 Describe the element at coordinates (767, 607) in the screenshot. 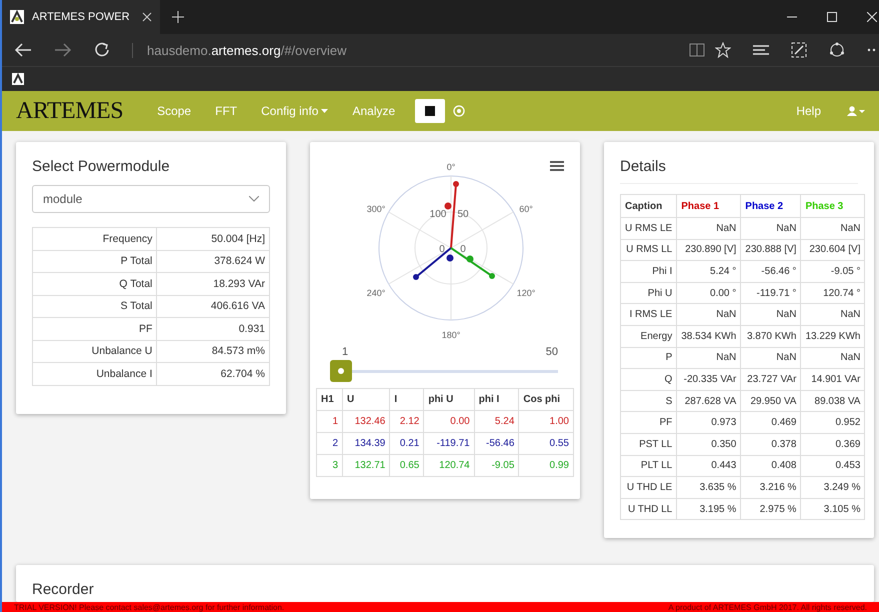

I see `footer-text: A product of ARTEMES GmbH 2017. All rights reserved.` at that location.